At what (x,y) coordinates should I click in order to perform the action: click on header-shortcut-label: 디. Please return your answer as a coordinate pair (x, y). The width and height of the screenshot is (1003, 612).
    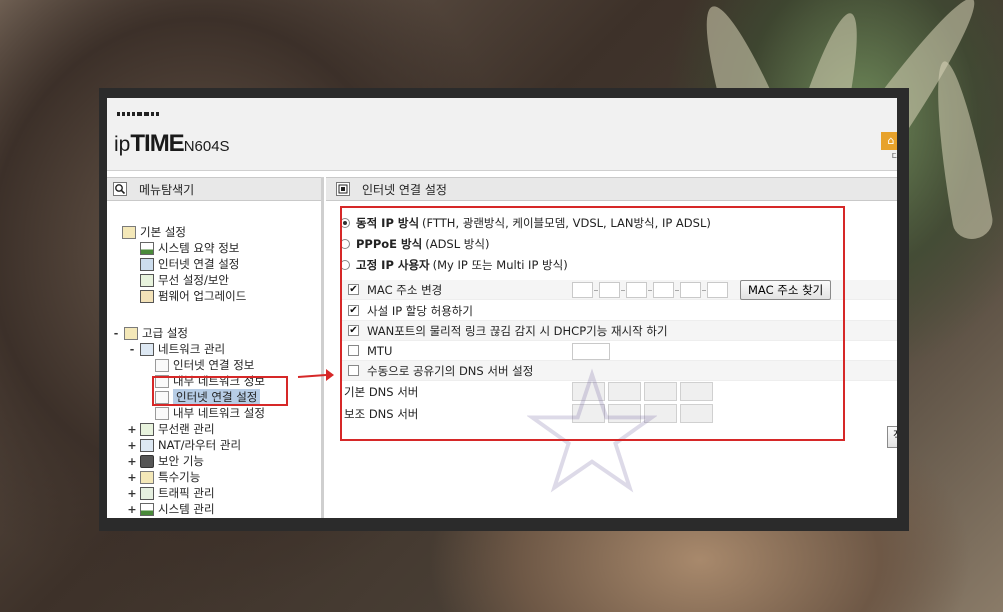
    Looking at the image, I should click on (894, 156).